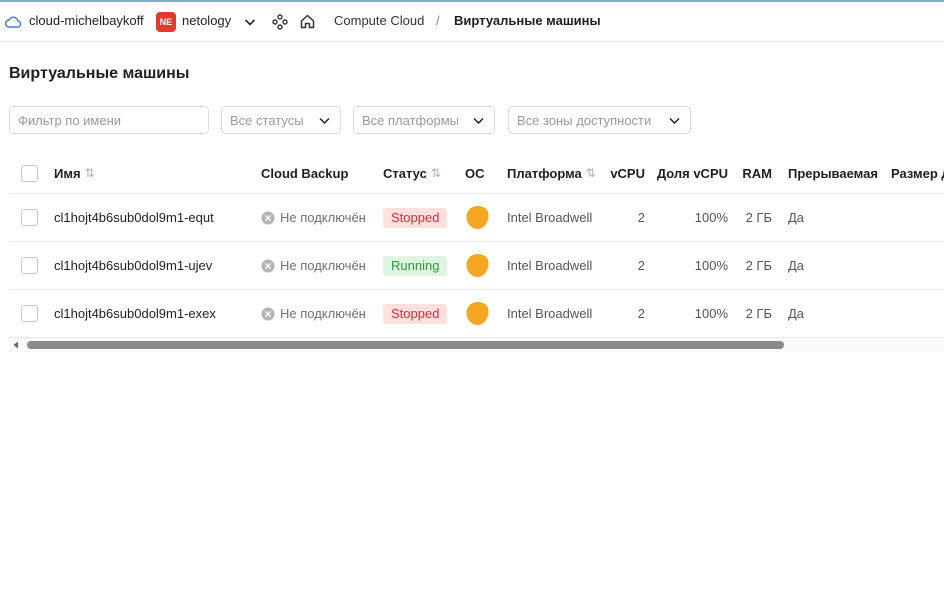 This screenshot has height=591, width=944. What do you see at coordinates (833, 173) in the screenshot?
I see `column-header-preemptible: Прерываемая` at bounding box center [833, 173].